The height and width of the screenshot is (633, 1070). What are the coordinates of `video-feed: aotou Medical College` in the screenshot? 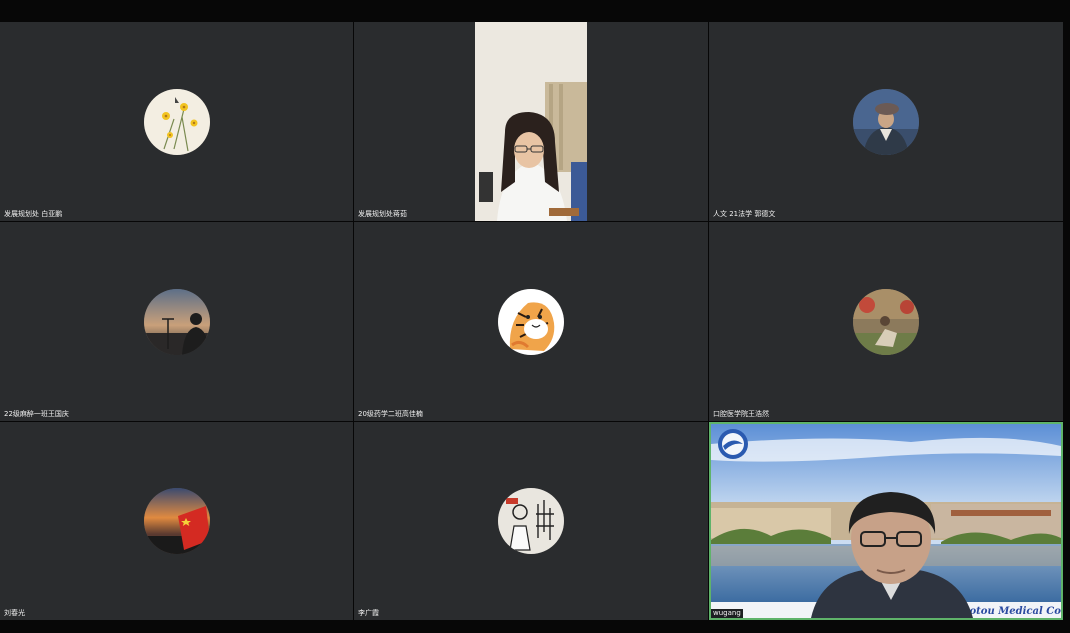 It's located at (886, 521).